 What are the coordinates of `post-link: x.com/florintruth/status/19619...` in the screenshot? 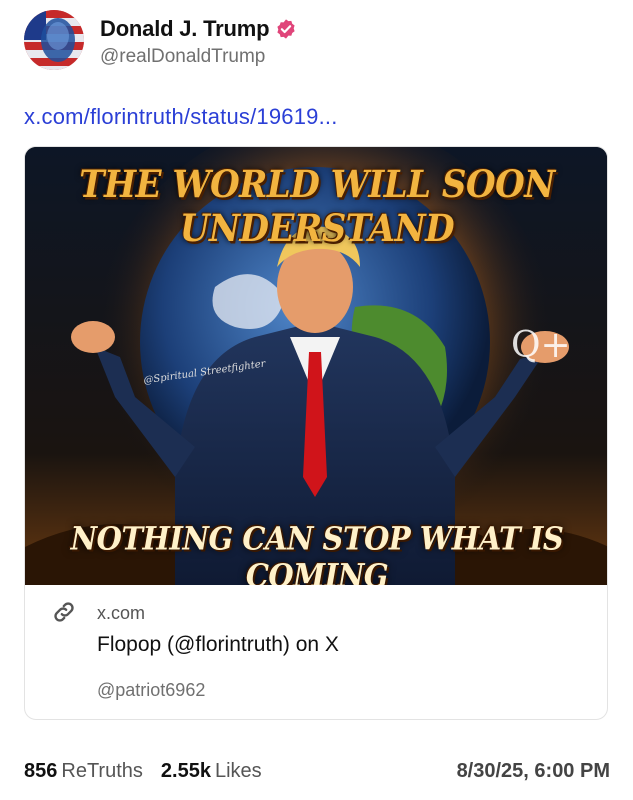 It's located at (181, 117).